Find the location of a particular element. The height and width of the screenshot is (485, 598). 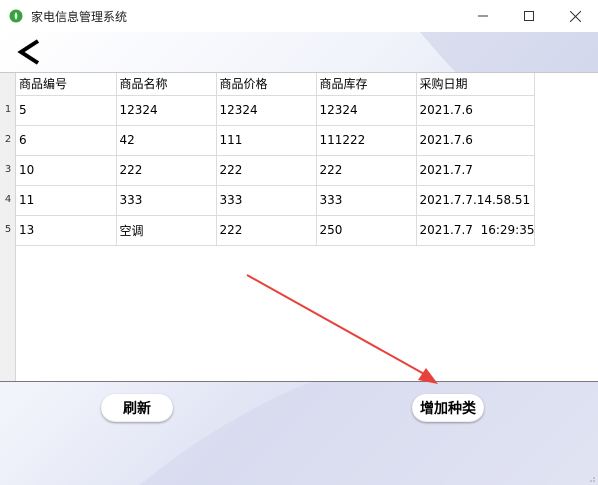

table-row: 5 12324 12324 12324 2021.7.6 is located at coordinates (276, 110).